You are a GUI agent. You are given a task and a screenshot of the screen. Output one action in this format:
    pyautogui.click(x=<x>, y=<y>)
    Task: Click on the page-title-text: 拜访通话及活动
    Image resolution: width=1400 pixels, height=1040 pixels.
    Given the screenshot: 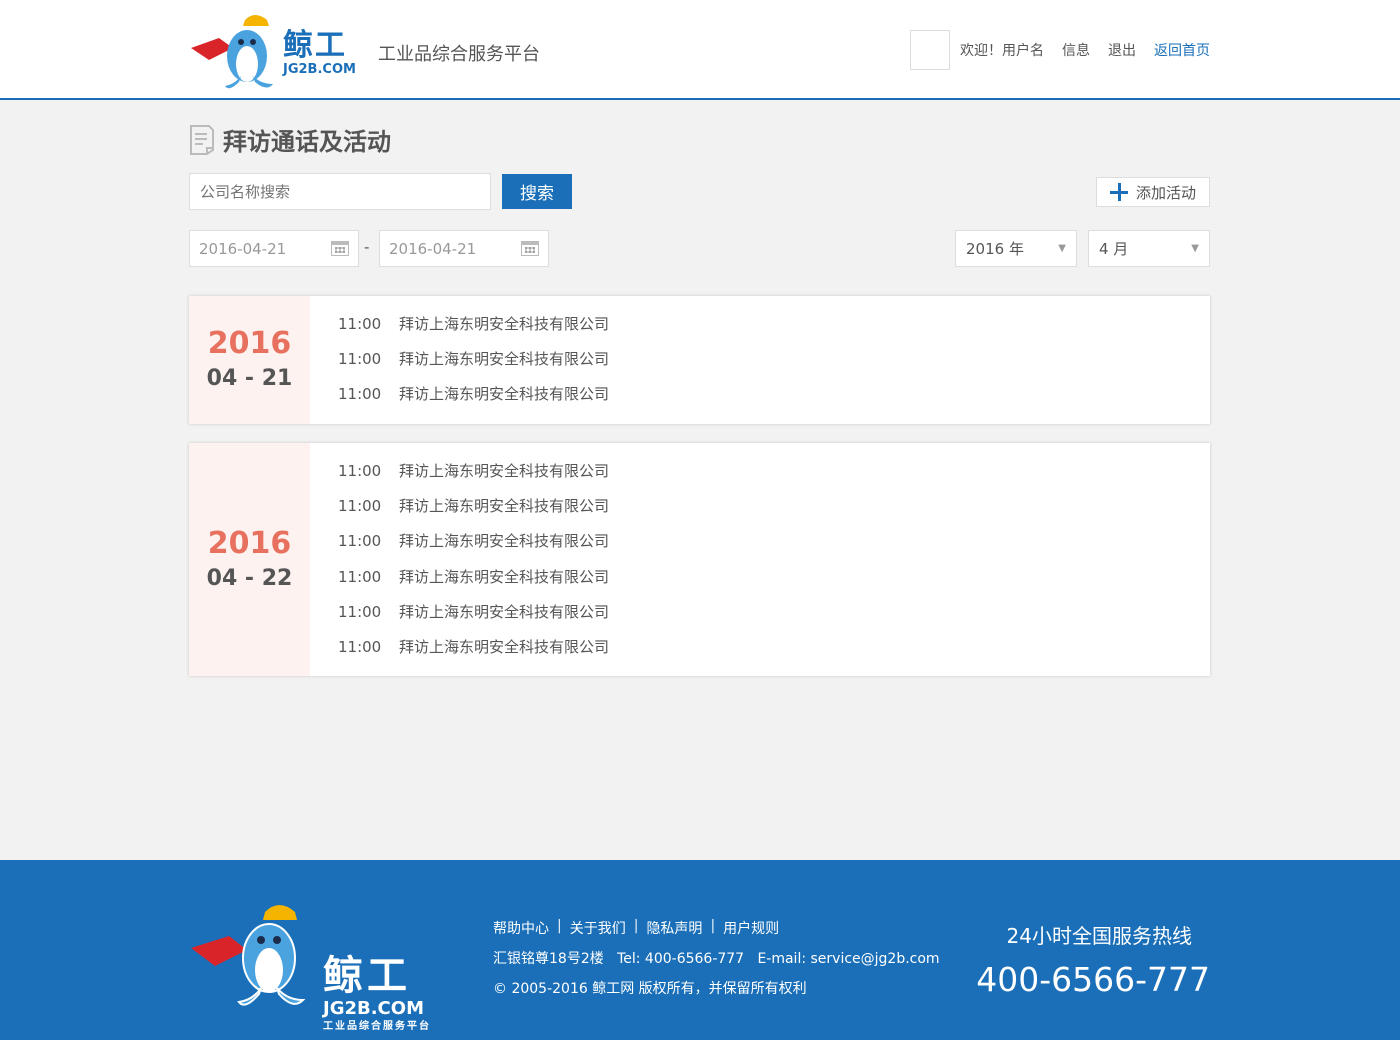 What is the action you would take?
    pyautogui.click(x=307, y=142)
    